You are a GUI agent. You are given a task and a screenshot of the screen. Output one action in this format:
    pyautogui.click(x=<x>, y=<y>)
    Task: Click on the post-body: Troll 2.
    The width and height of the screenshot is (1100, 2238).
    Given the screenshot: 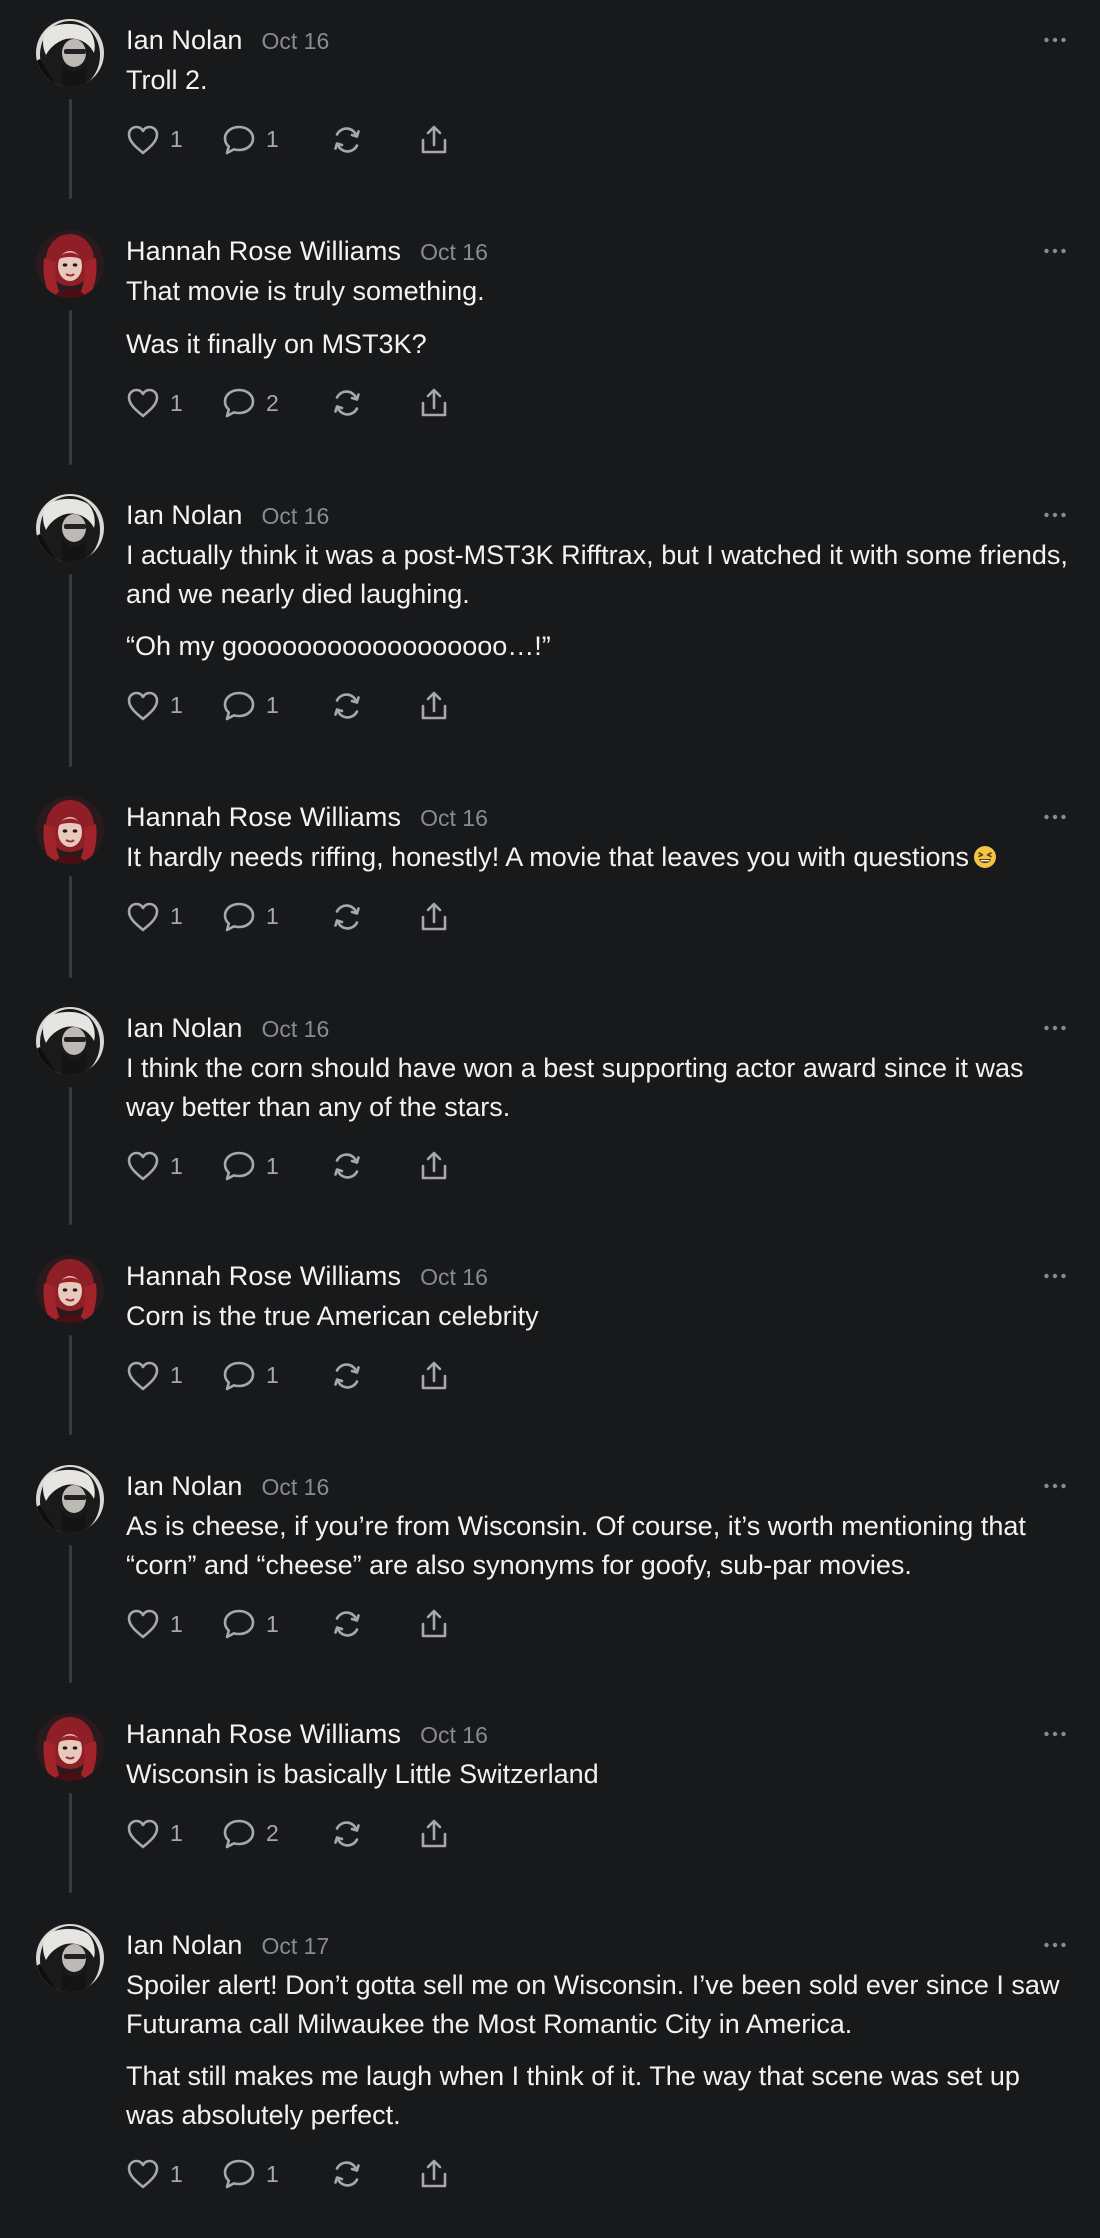 What is the action you would take?
    pyautogui.click(x=598, y=80)
    